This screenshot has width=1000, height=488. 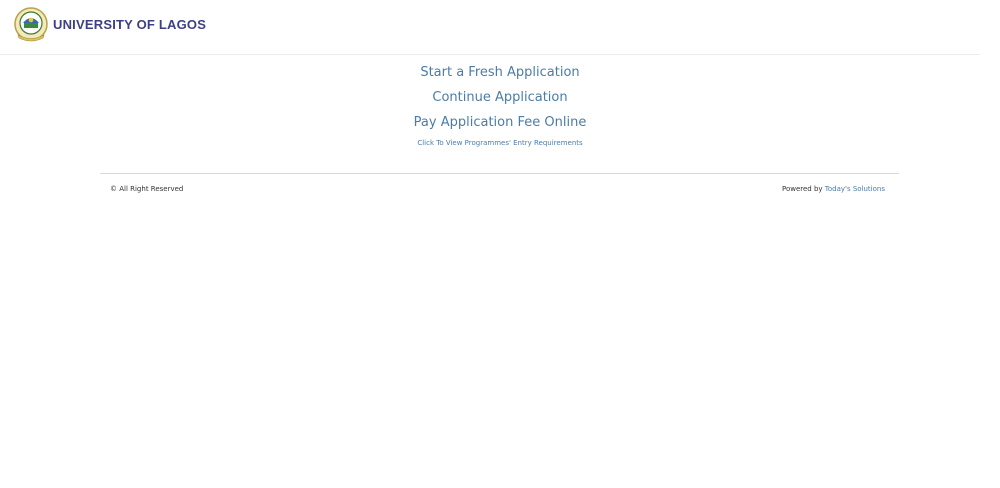 I want to click on university-crest-icon, so click(x=31, y=25).